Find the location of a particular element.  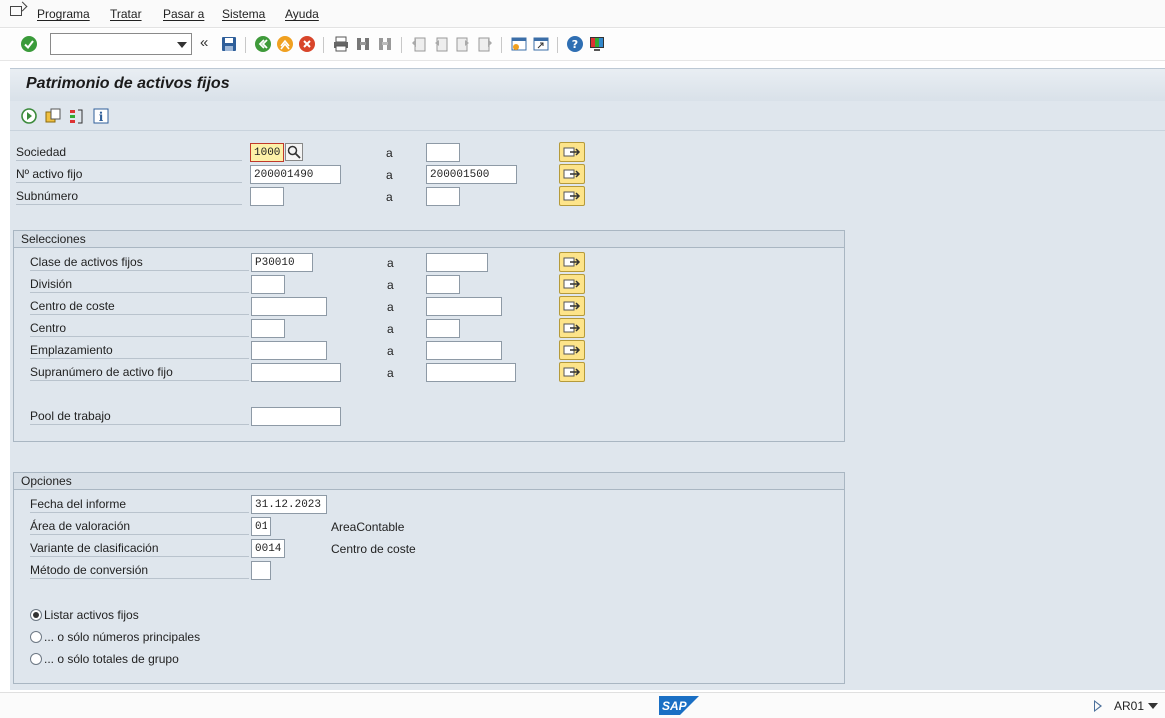

application-toolbar: i is located at coordinates (587, 116).